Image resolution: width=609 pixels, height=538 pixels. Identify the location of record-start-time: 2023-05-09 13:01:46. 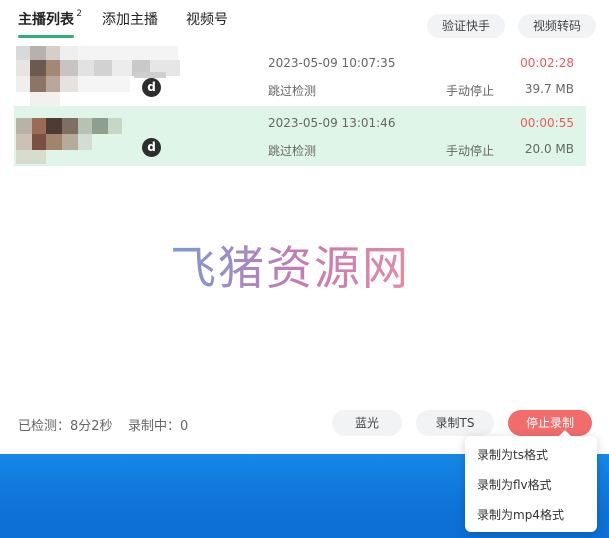
(332, 123).